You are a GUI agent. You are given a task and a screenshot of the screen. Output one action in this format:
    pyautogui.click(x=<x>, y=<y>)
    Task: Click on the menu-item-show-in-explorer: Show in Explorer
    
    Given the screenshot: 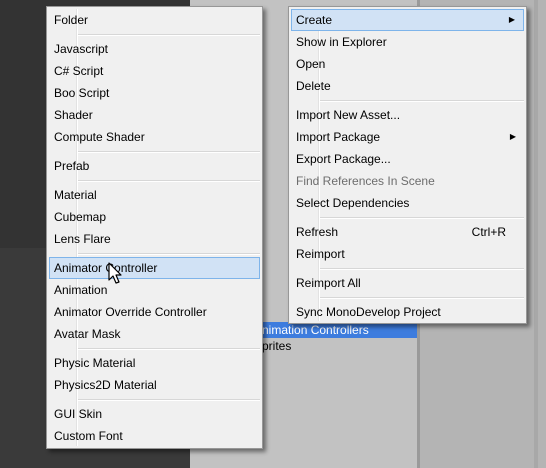 What is the action you would take?
    pyautogui.click(x=407, y=42)
    